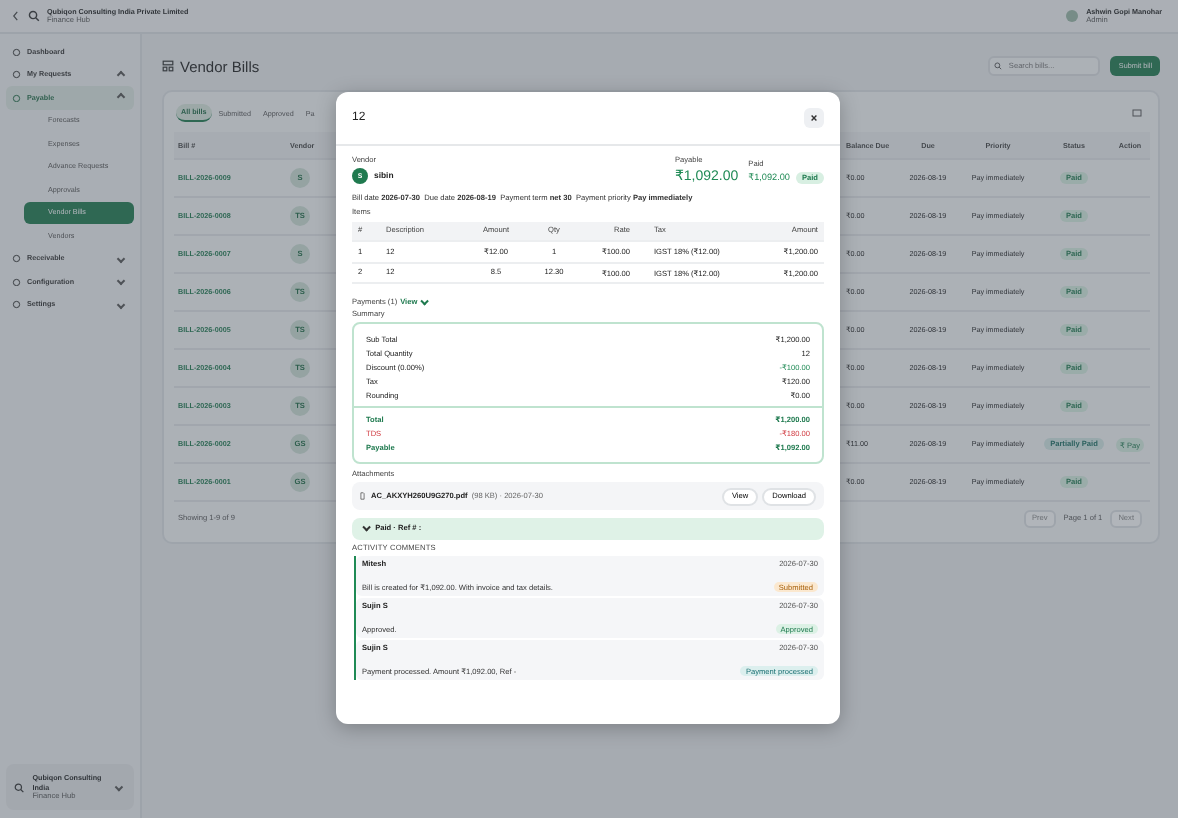 The height and width of the screenshot is (818, 1178). I want to click on expand-icon, so click(1137, 113).